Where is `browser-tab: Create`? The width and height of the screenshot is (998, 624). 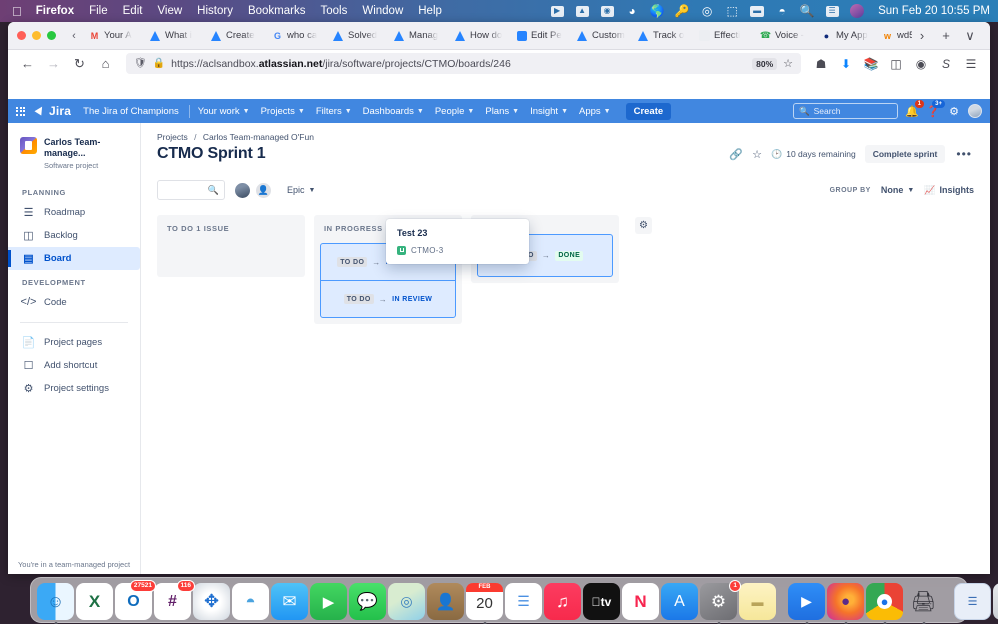 browser-tab: Create is located at coordinates (235, 36).